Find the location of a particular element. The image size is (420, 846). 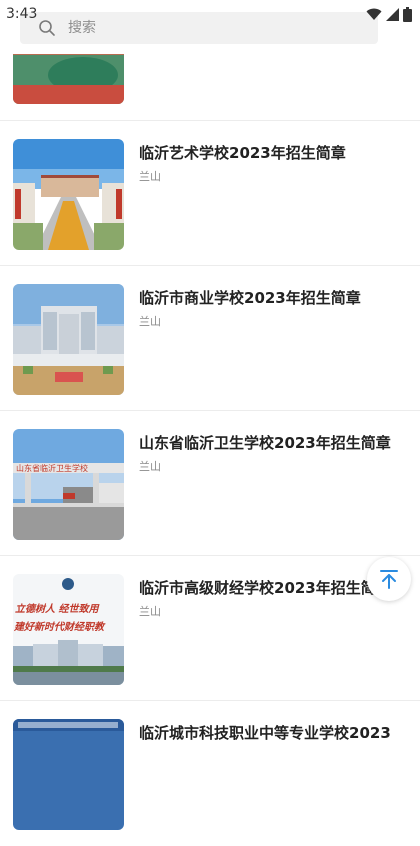

slogan-line-2: 建好新时代财经职教 is located at coordinates (59, 627).